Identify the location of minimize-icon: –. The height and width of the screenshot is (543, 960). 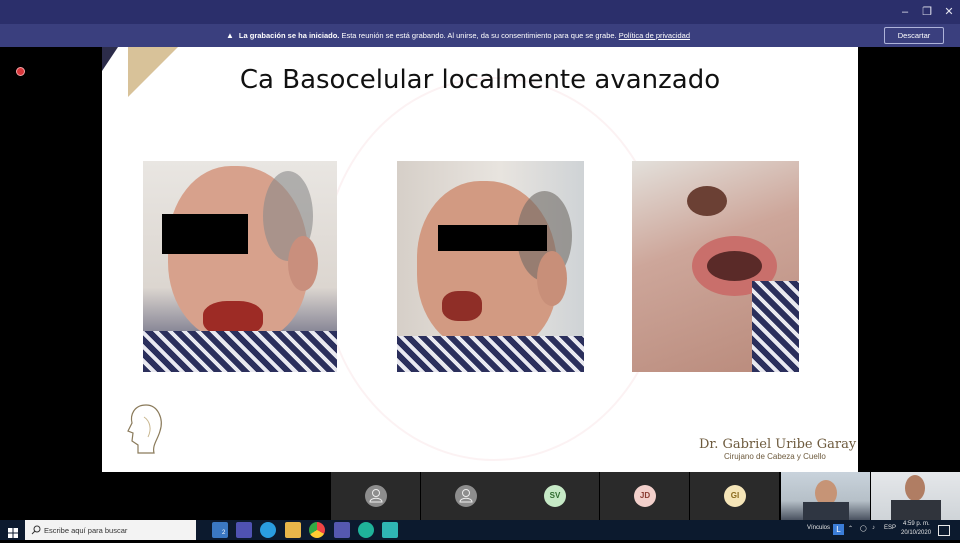
(905, 12).